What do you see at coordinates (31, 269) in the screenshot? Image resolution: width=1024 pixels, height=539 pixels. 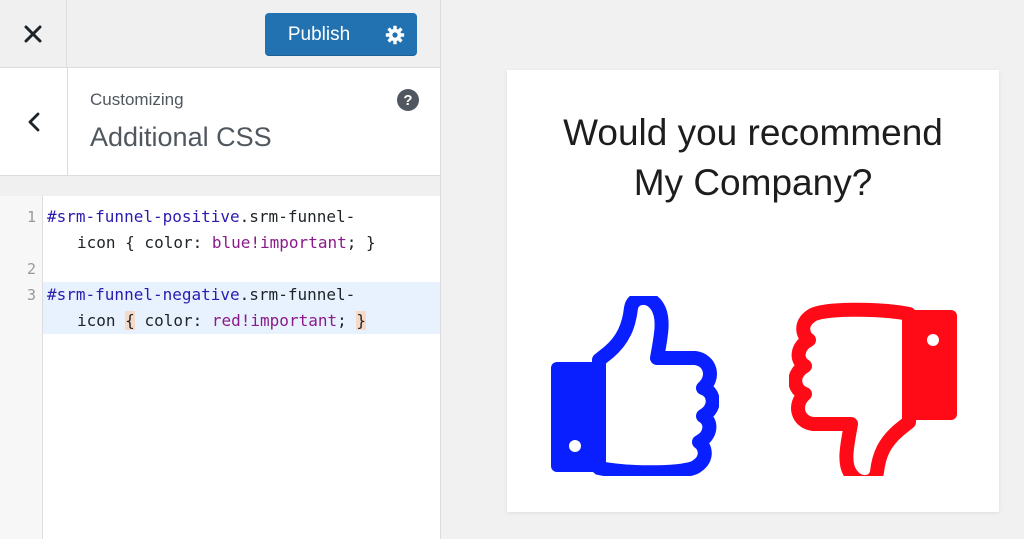 I see `line-number: 2` at bounding box center [31, 269].